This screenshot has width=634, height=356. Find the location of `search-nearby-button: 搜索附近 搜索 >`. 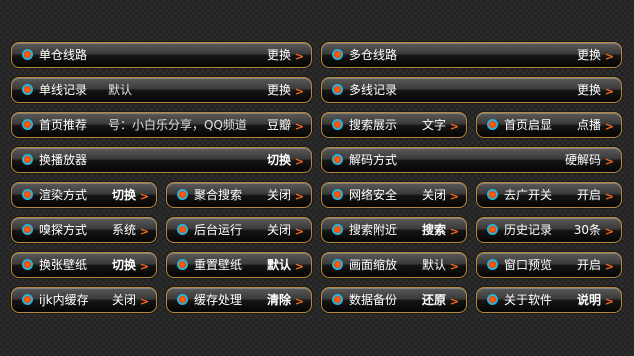

search-nearby-button: 搜索附近 搜索 > is located at coordinates (394, 230).